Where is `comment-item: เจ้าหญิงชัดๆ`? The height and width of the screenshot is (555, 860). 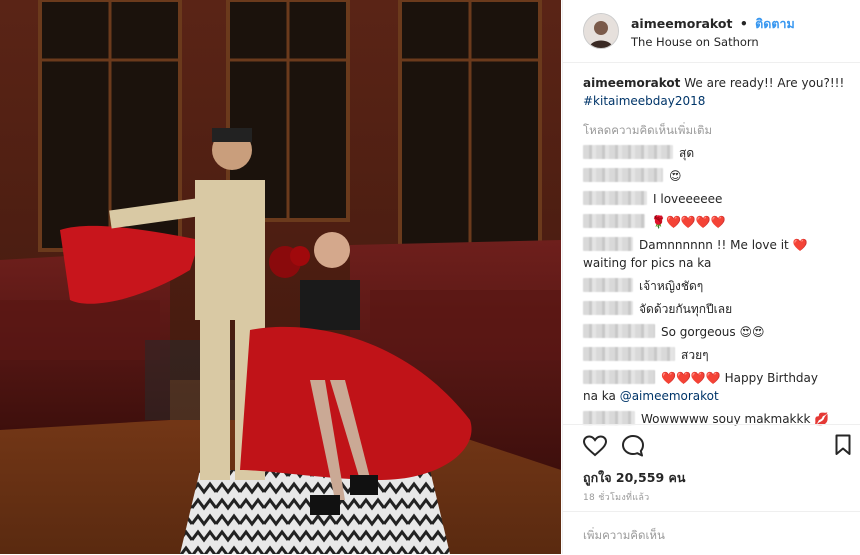
comment-item: เจ้าหญิงชัดๆ is located at coordinates (718, 286).